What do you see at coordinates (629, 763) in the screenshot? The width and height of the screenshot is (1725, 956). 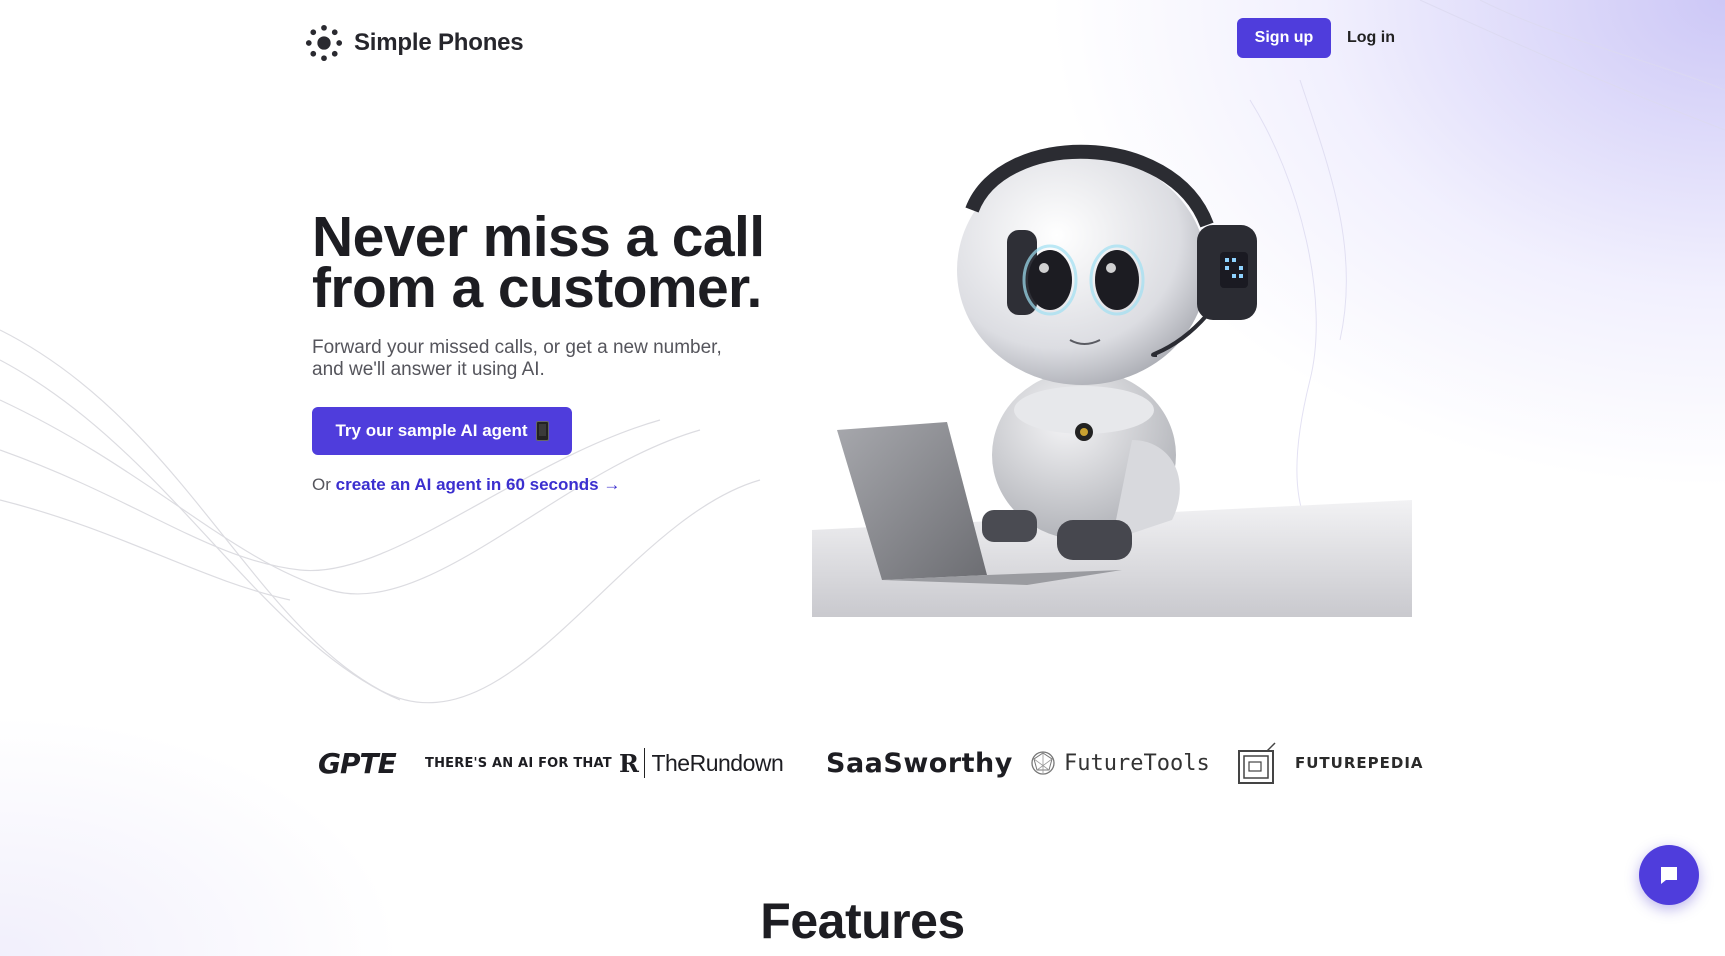 I see `rundown-mark-icon: R` at bounding box center [629, 763].